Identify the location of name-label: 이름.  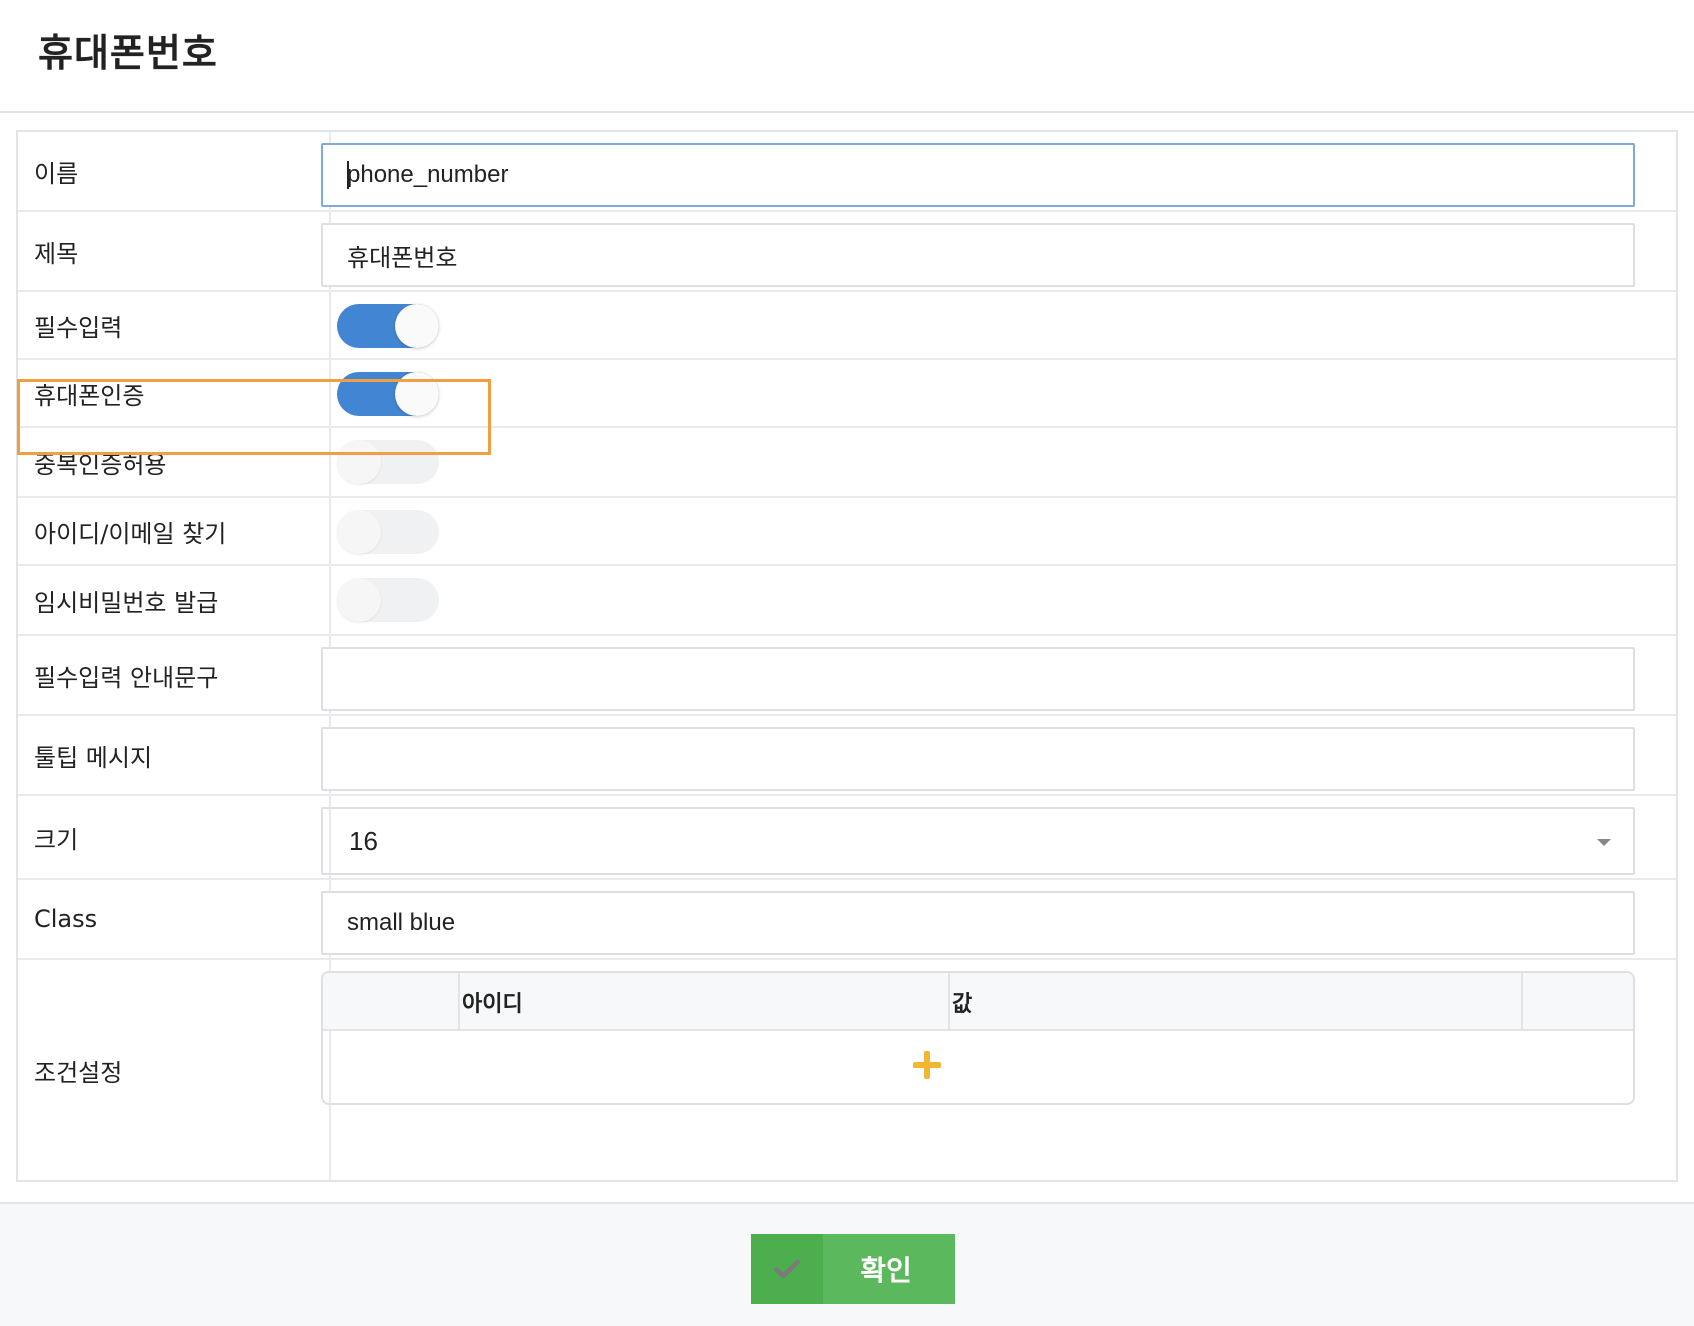
(56, 173).